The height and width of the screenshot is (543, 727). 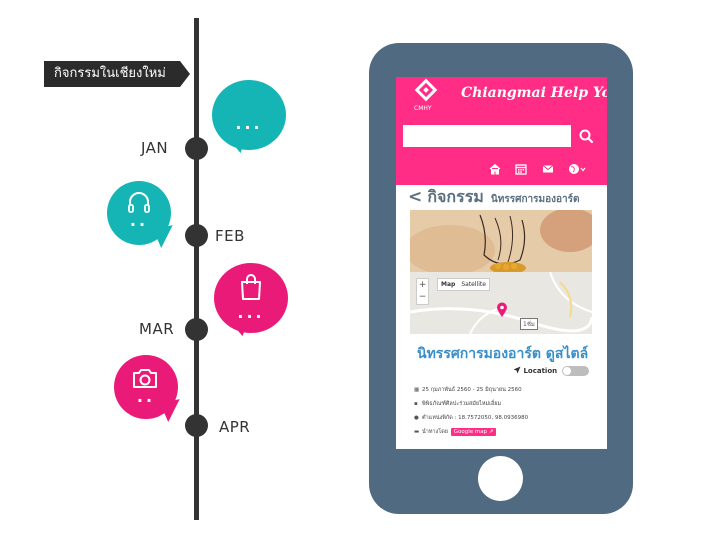 What do you see at coordinates (502, 310) in the screenshot?
I see `map-pin-icon` at bounding box center [502, 310].